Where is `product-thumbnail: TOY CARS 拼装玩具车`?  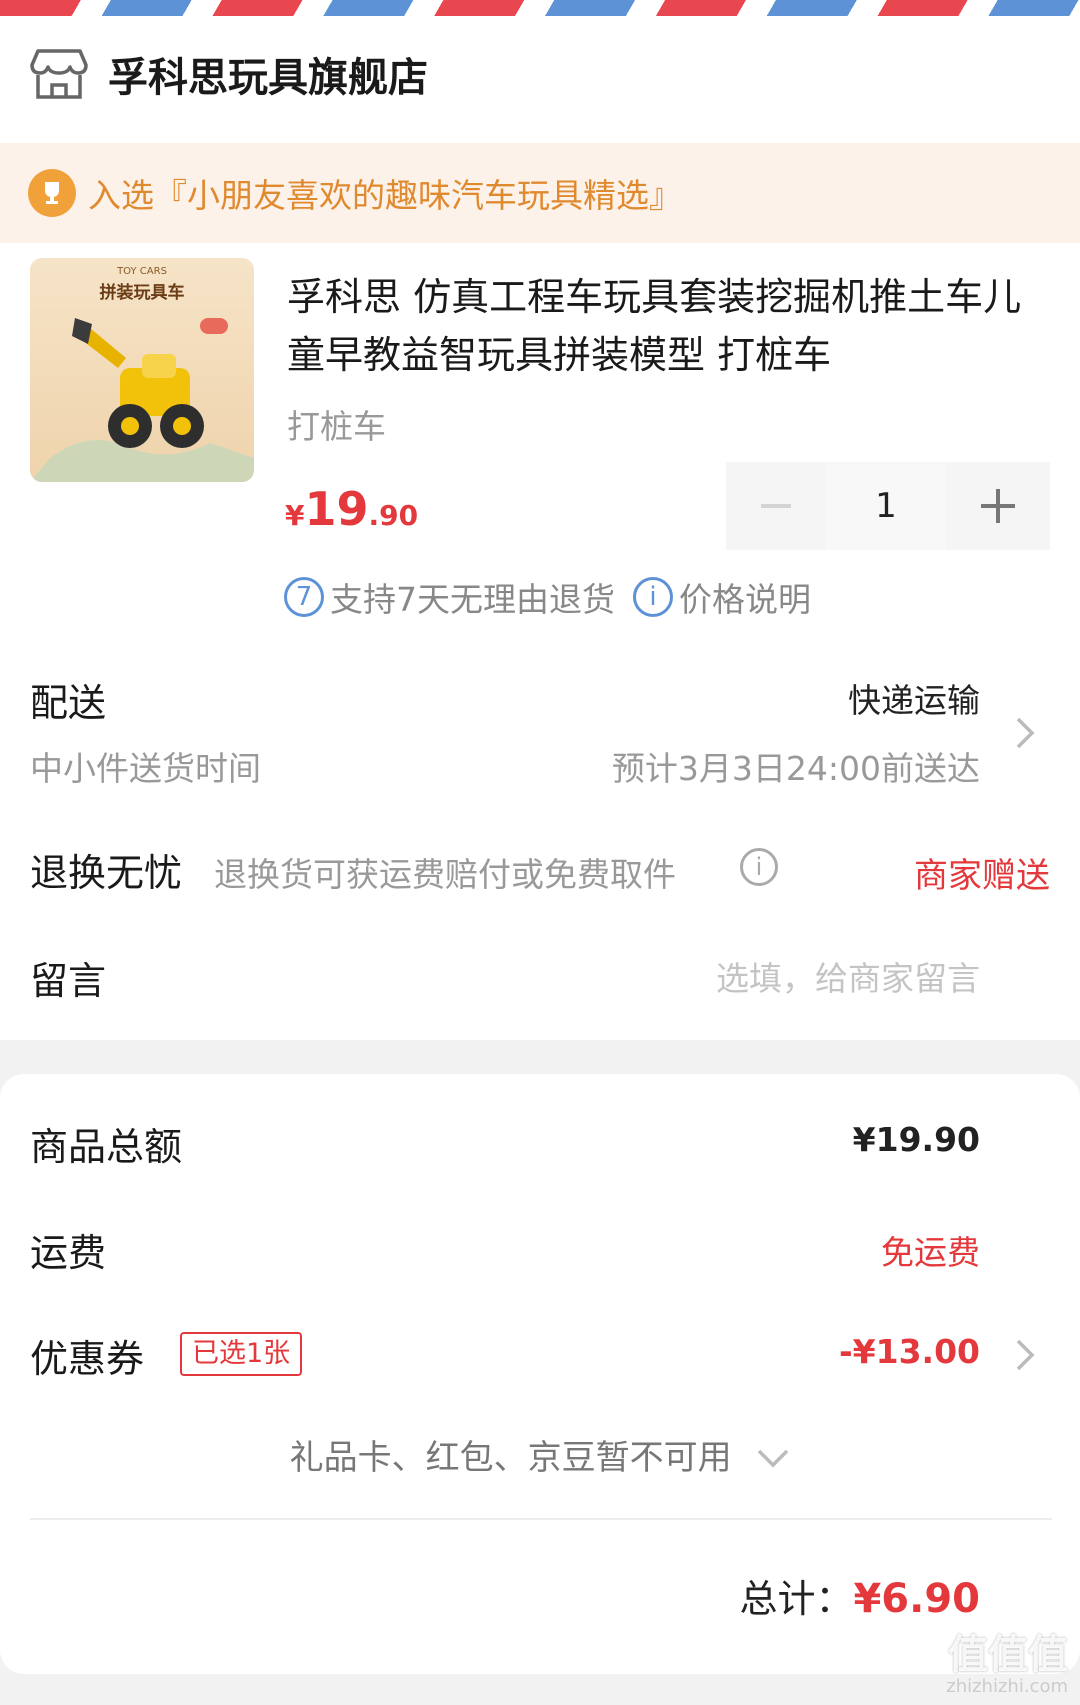
product-thumbnail: TOY CARS 拼装玩具车 is located at coordinates (142, 370).